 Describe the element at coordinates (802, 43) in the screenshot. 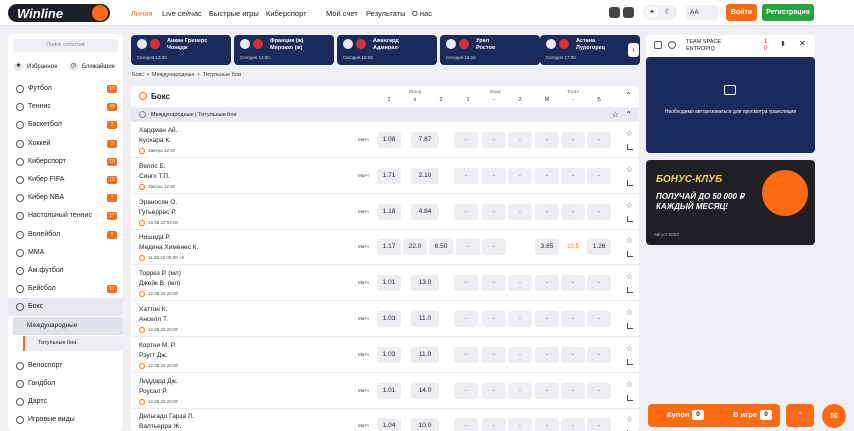

I see `close-icon: ✕` at that location.